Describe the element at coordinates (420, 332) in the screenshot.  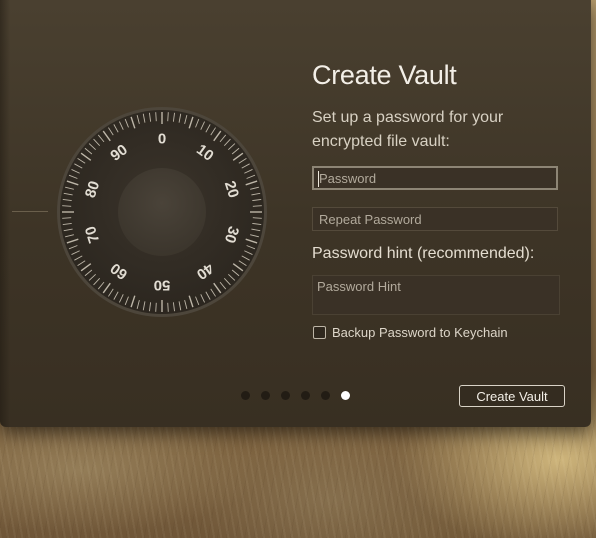
I see `keychain-backup-label: Backup Password to Keychain` at that location.